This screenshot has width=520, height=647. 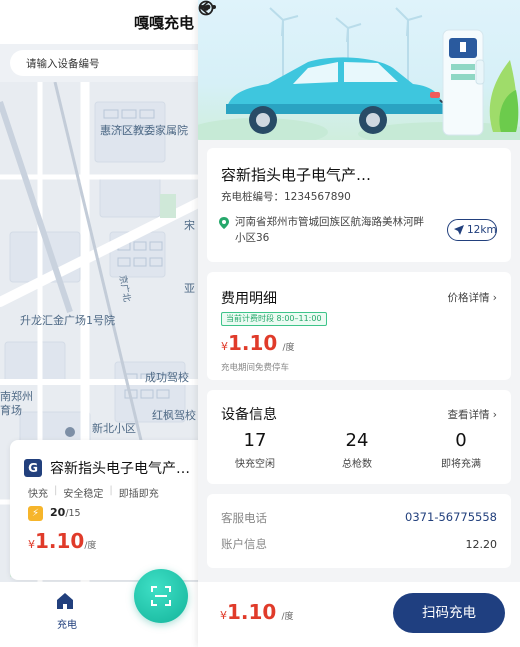 I want to click on preview-price: ¥1.10/度, so click(x=62, y=541).